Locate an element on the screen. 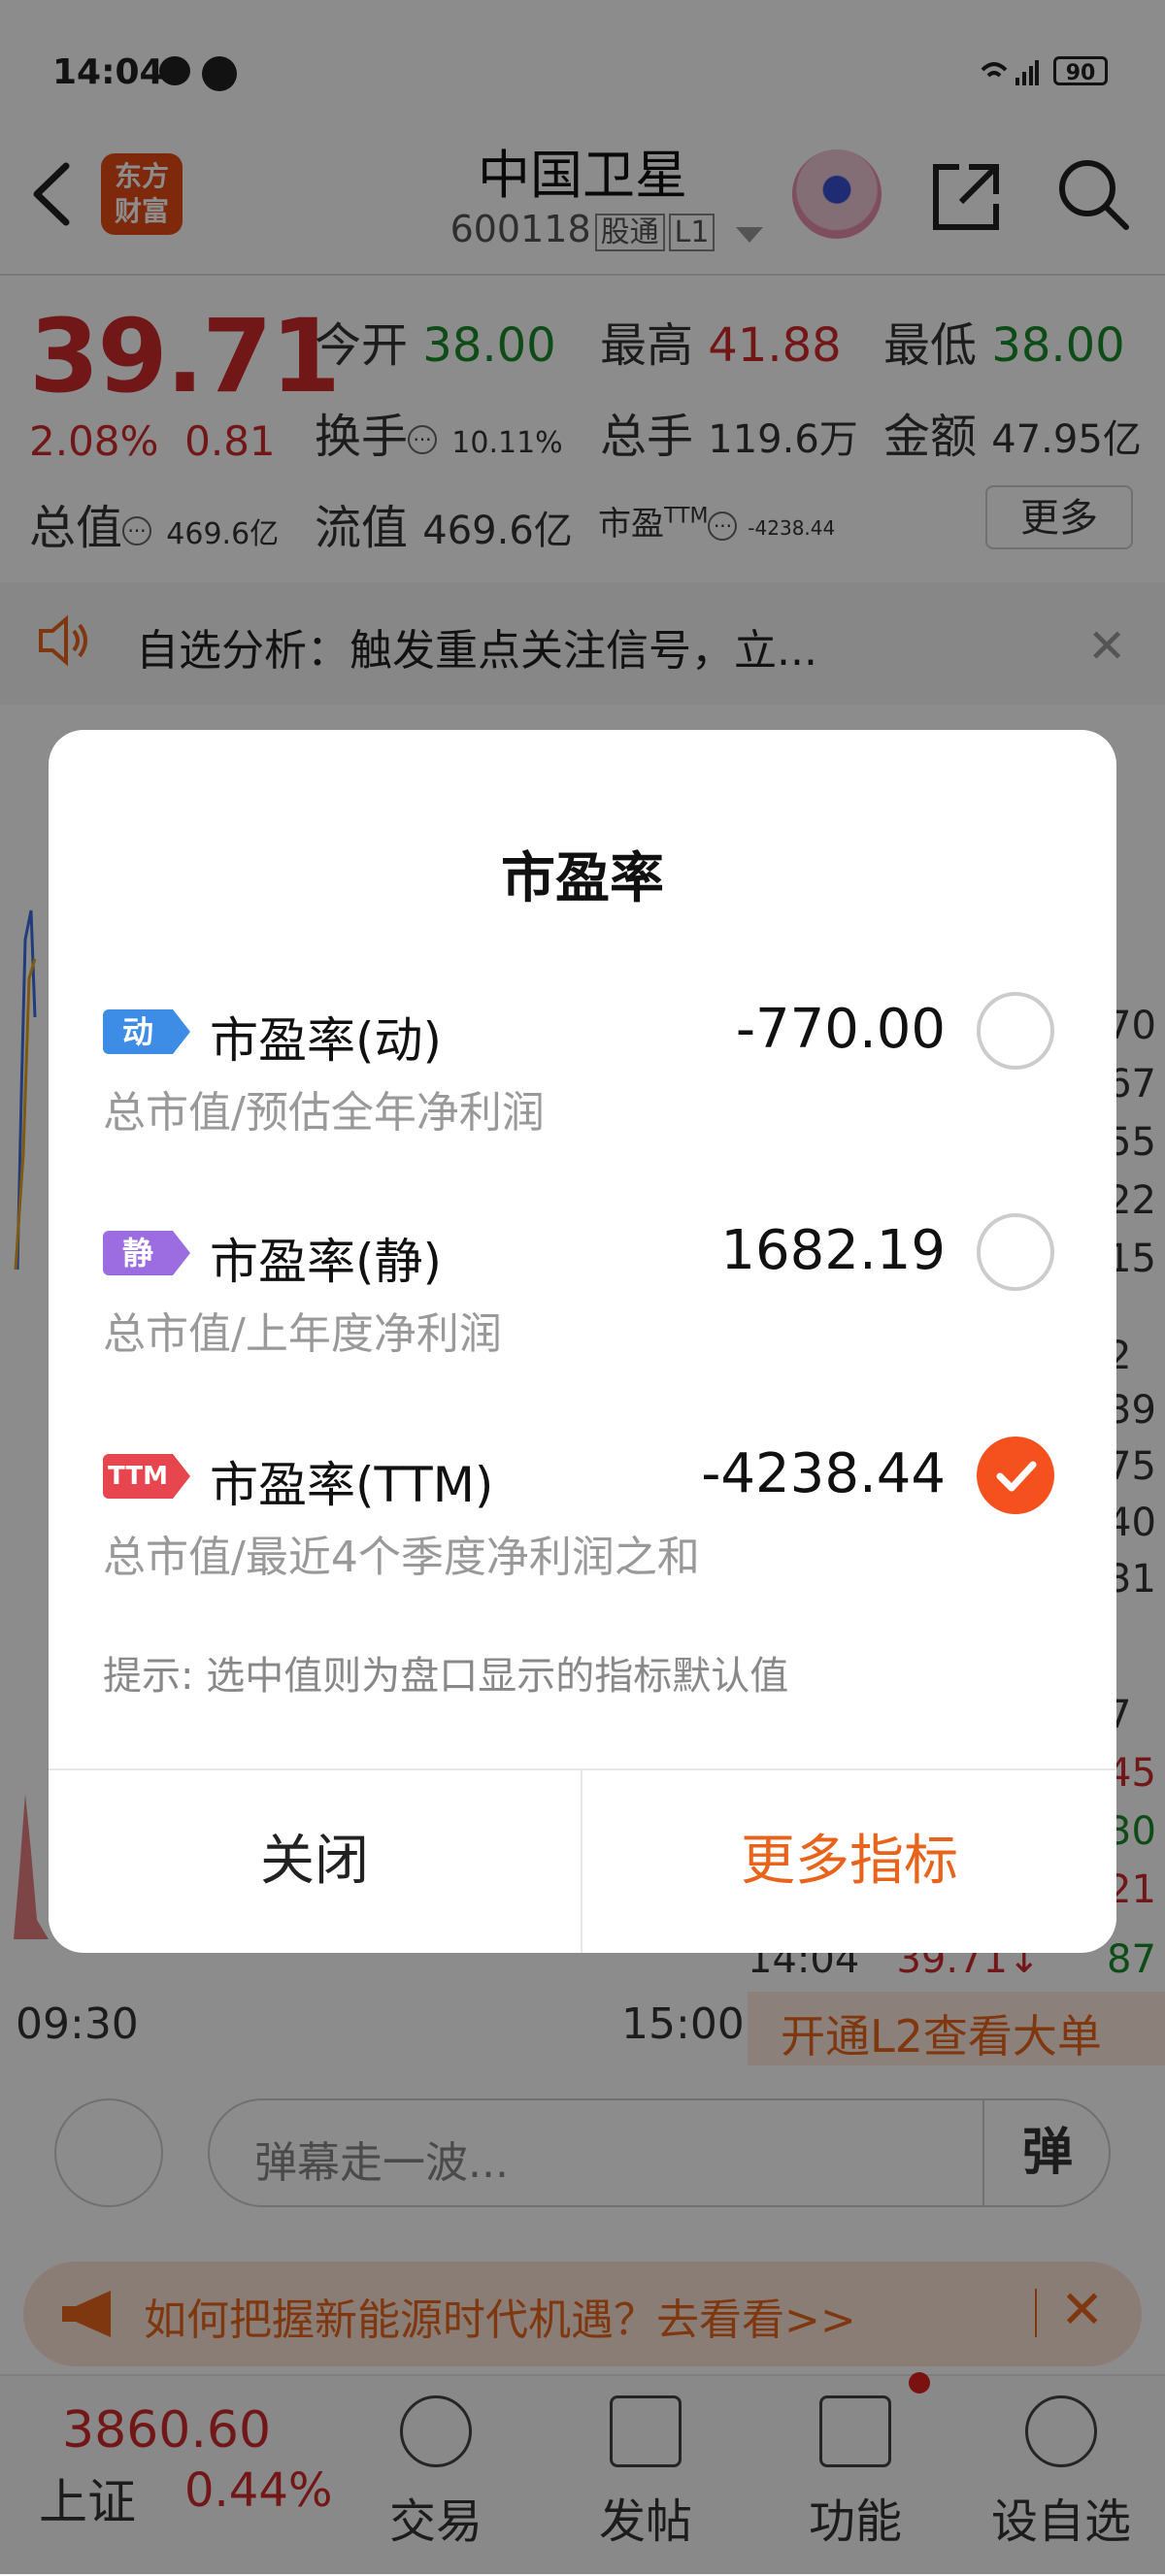  option-desc: 总市值/上年度净利润 is located at coordinates (302, 1334).